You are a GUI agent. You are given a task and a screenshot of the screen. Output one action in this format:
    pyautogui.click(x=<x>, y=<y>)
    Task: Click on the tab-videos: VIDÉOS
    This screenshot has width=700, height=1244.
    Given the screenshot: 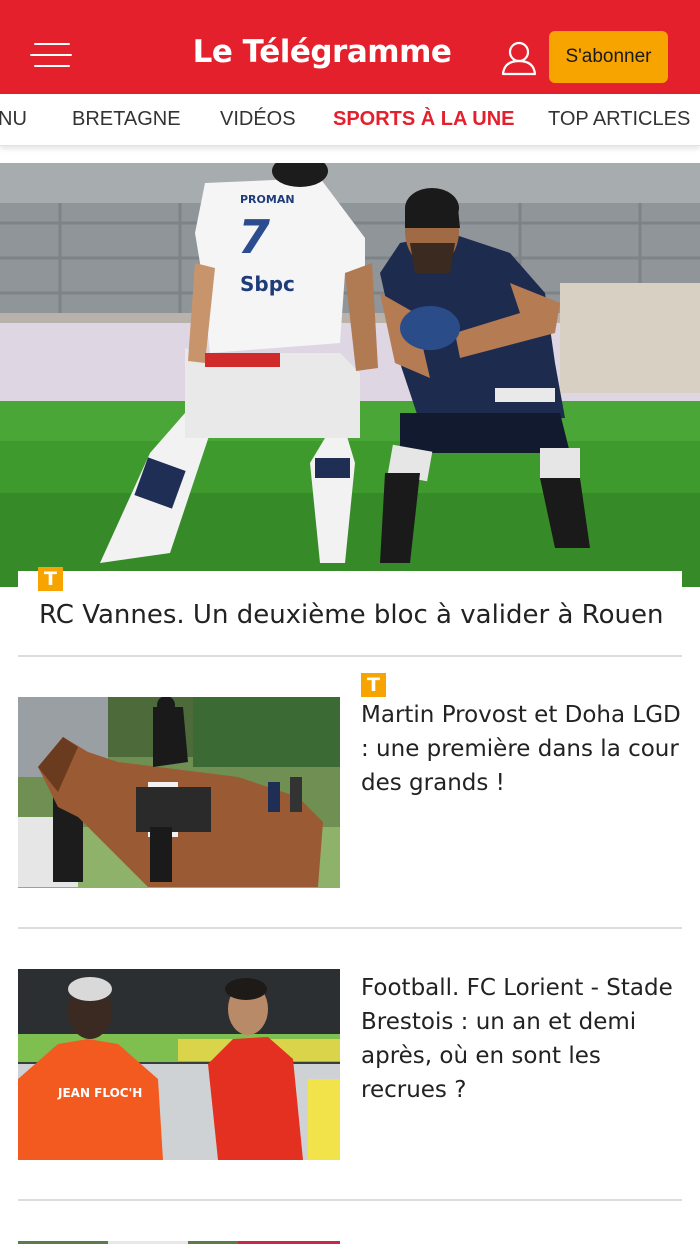 What is the action you would take?
    pyautogui.click(x=258, y=119)
    